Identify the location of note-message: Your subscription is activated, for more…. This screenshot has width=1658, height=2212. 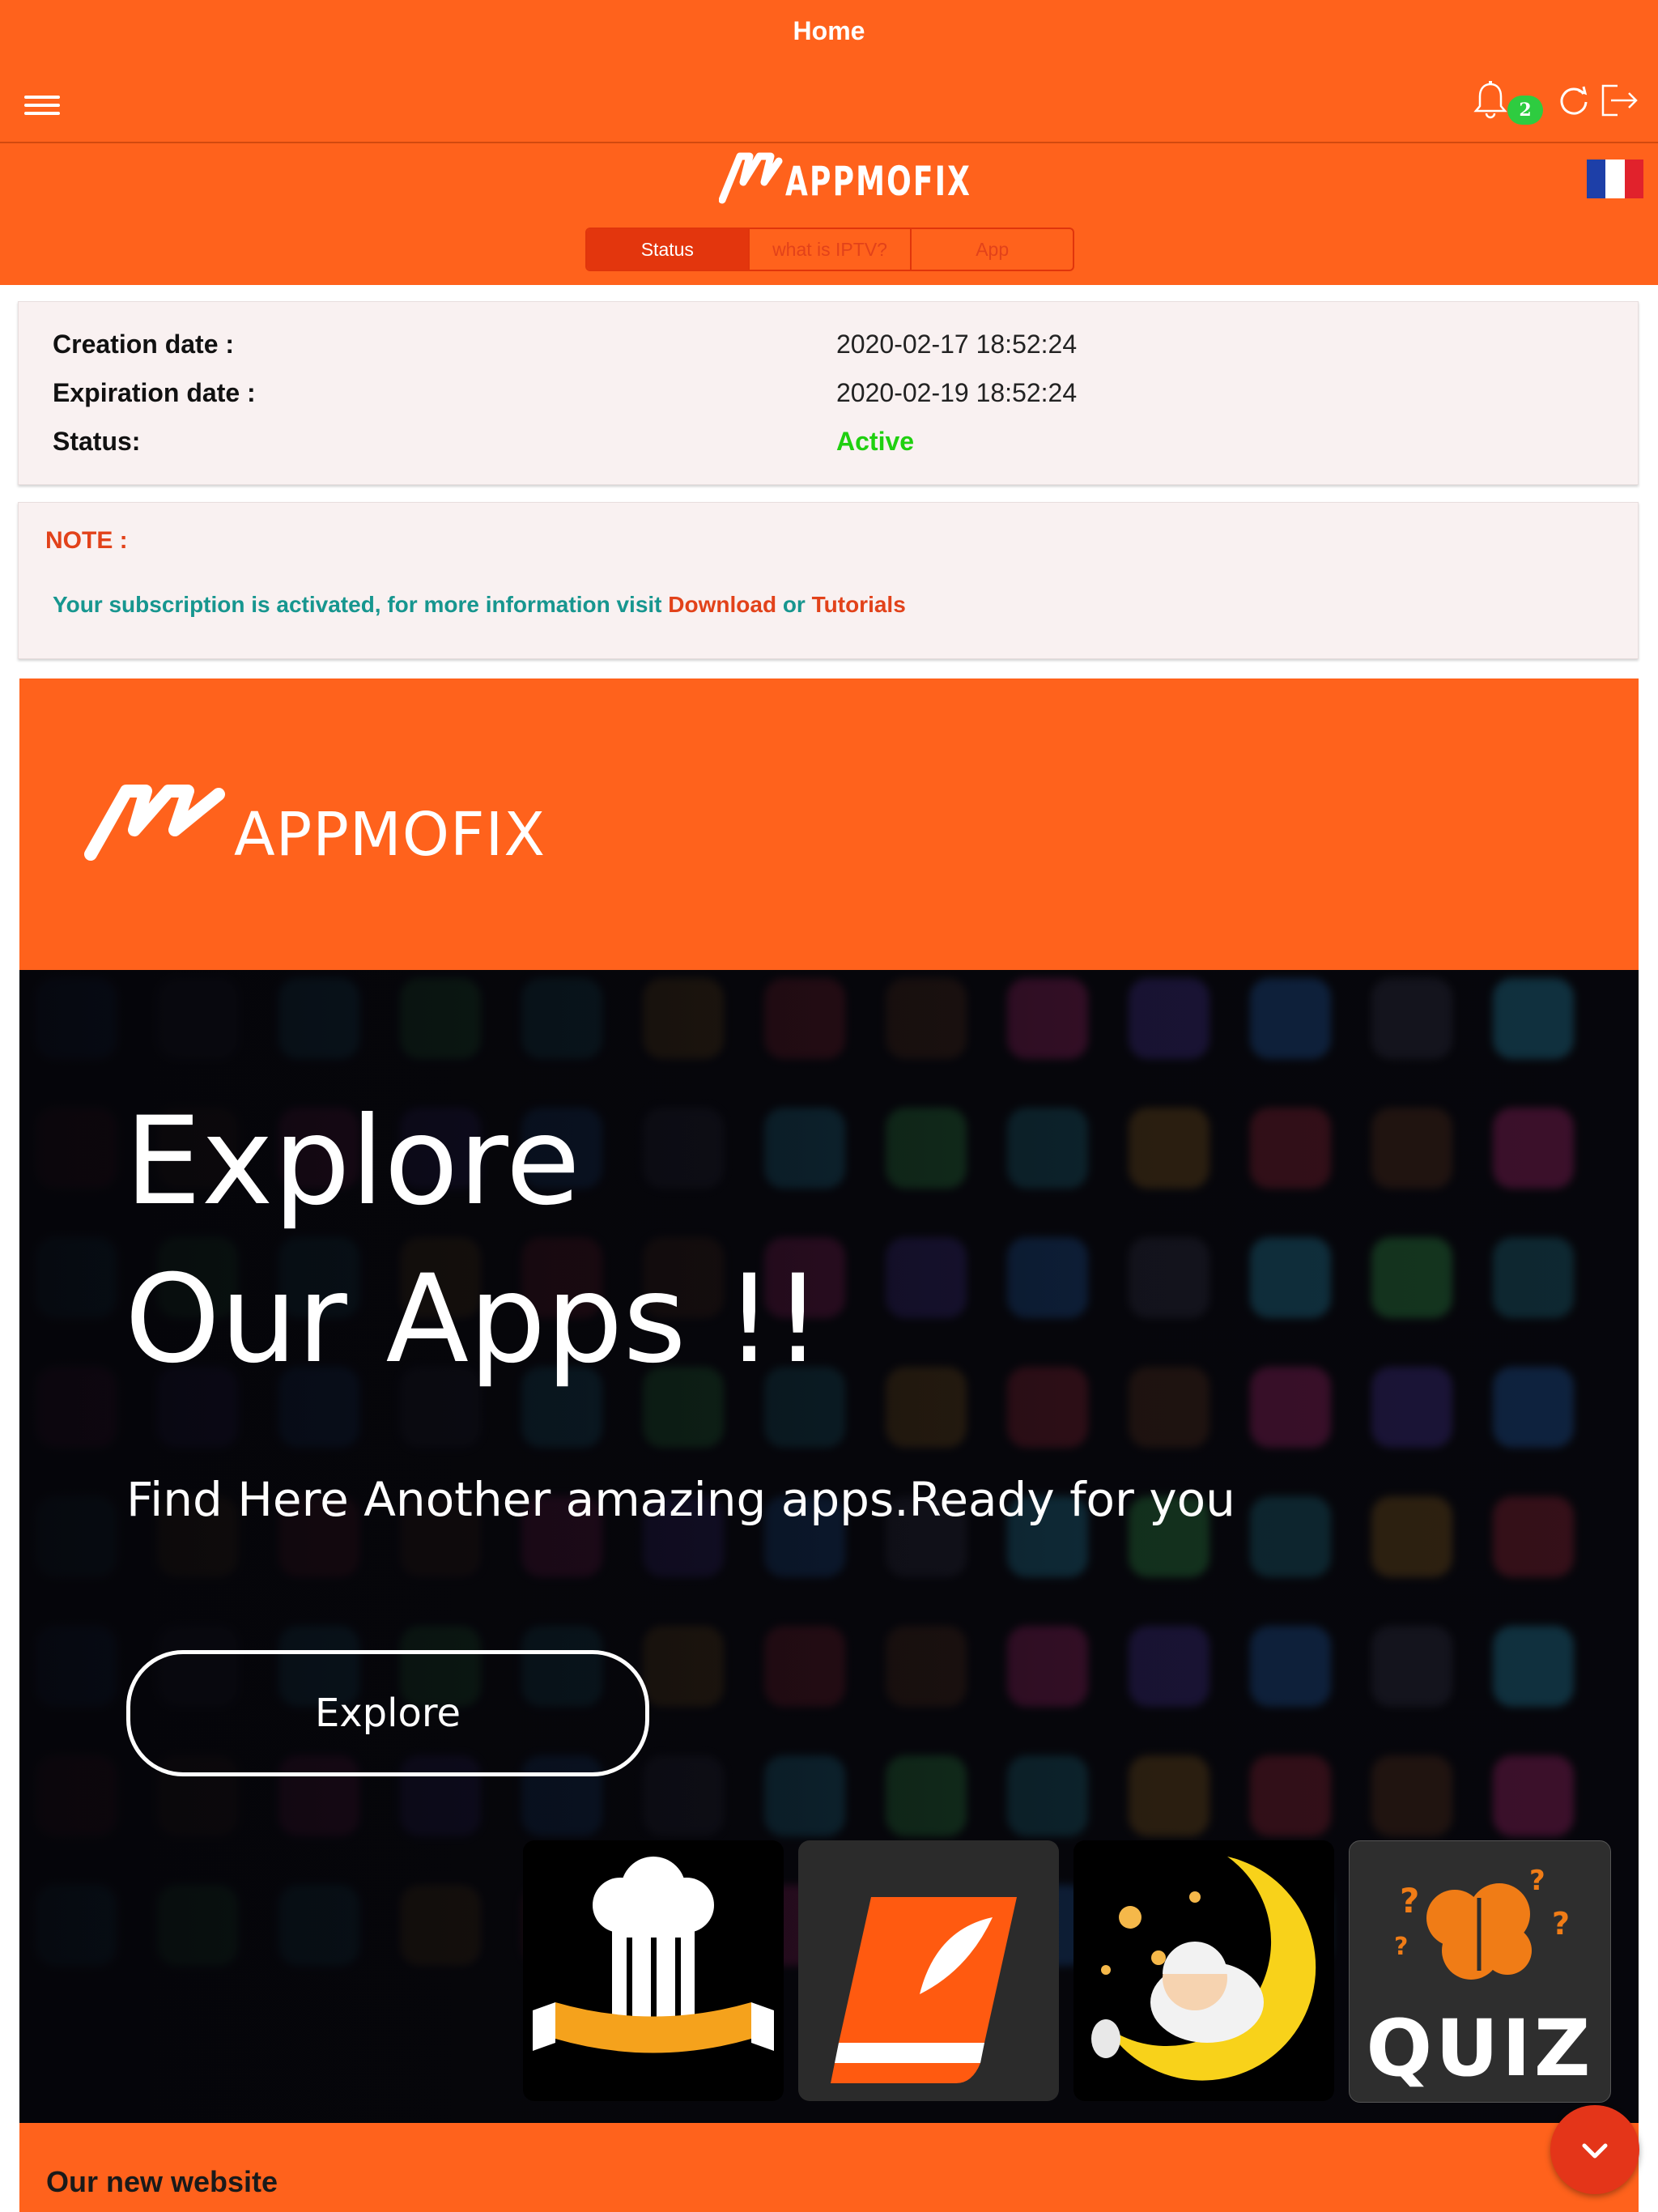
(357, 605).